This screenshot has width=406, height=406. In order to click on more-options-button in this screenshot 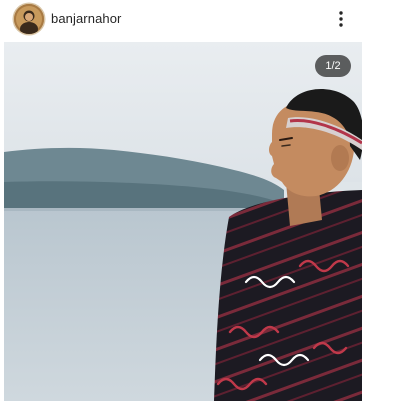, I will do `click(341, 19)`.